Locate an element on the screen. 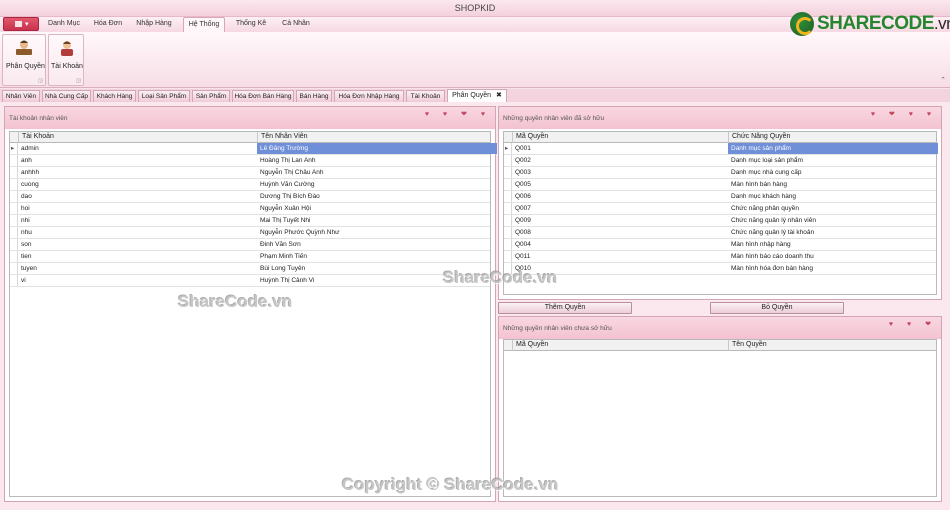 The width and height of the screenshot is (950, 510). column-header-ten-nhan-vien: Tên Nhân Viên is located at coordinates (377, 137).